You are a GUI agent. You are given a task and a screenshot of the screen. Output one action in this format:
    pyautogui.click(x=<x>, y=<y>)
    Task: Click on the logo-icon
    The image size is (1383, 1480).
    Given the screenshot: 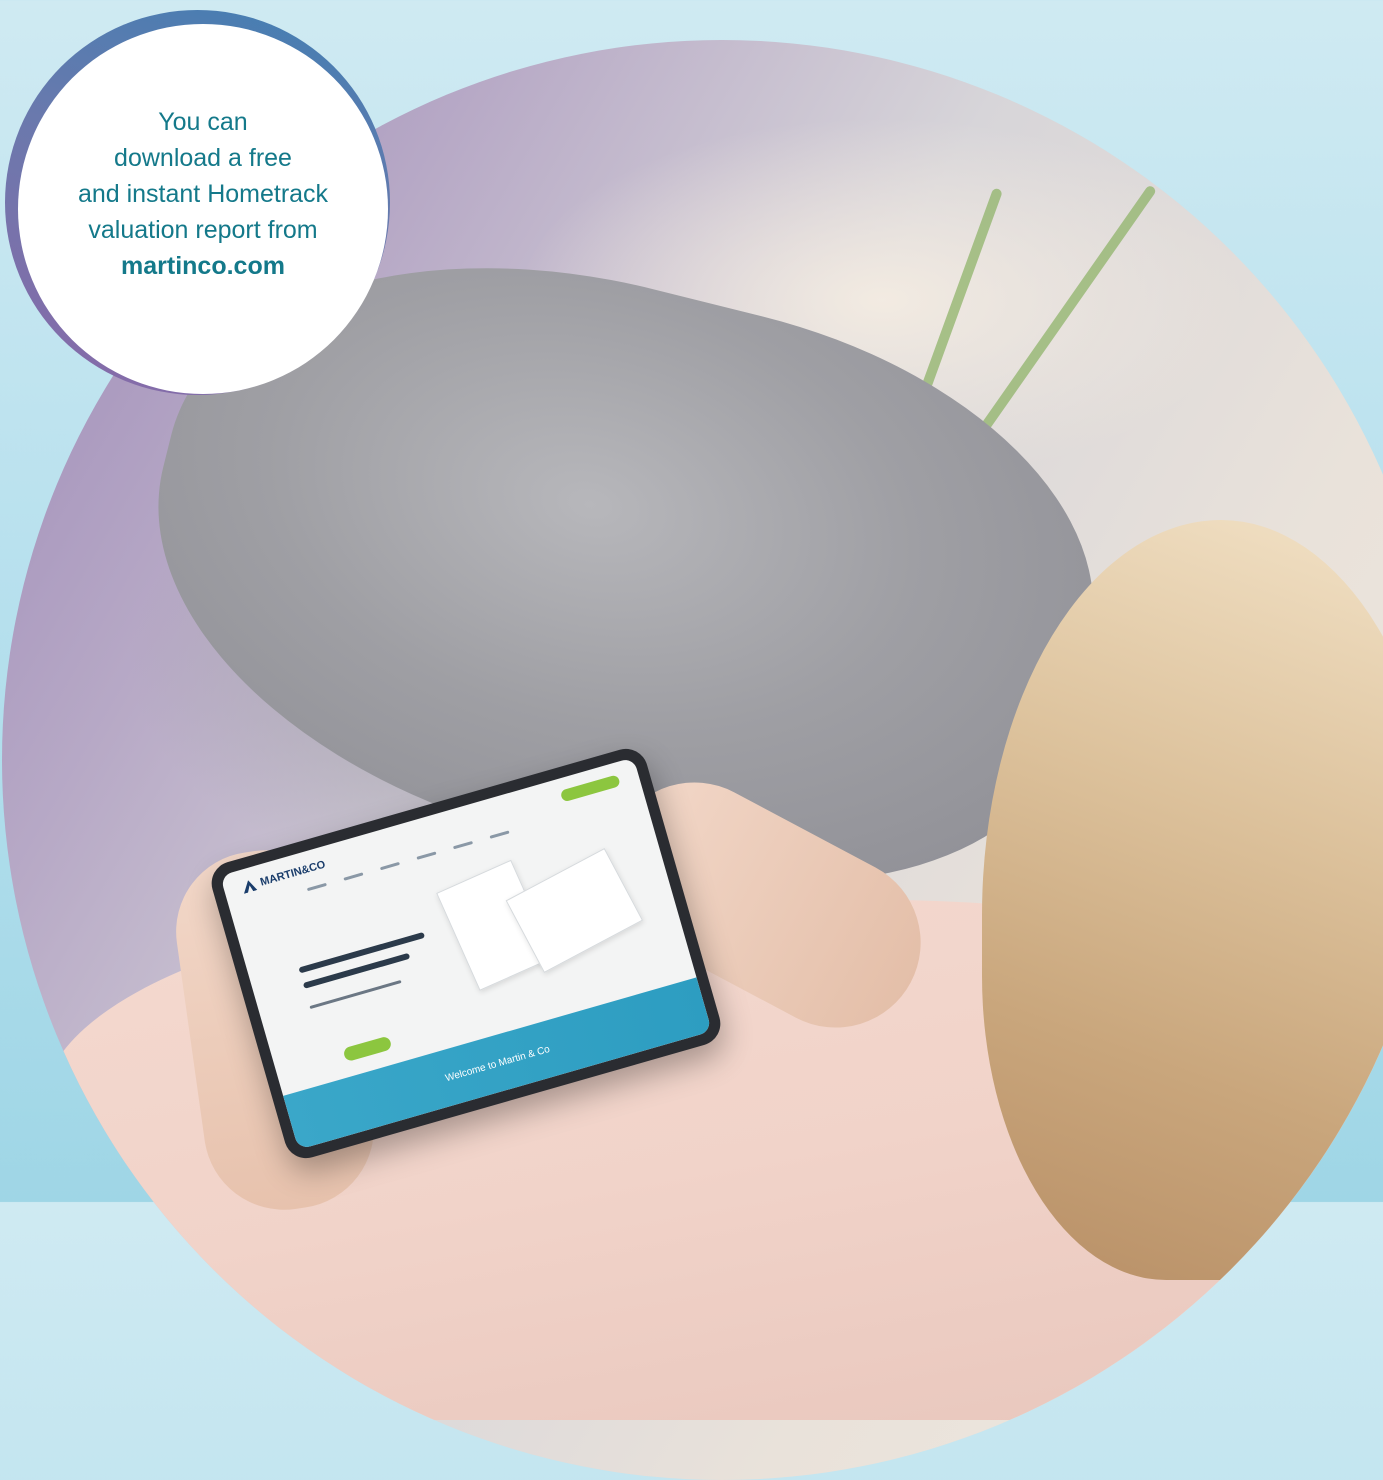 What is the action you would take?
    pyautogui.click(x=249, y=885)
    